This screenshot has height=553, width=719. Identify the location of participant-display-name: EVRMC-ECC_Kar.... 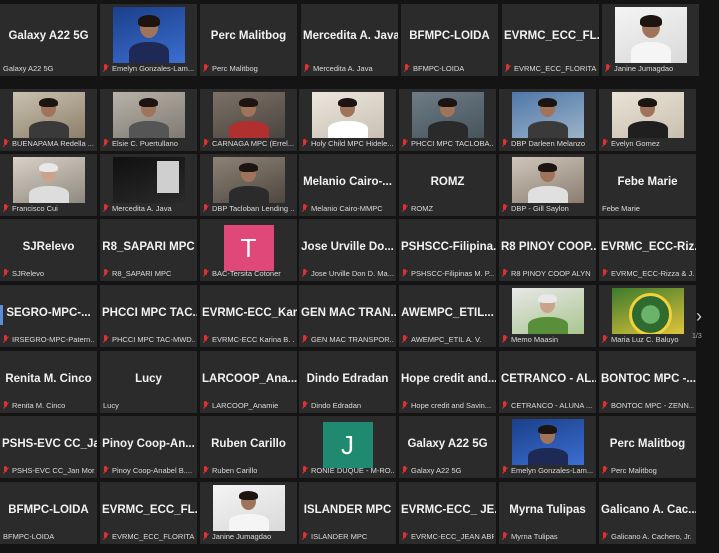
(249, 313).